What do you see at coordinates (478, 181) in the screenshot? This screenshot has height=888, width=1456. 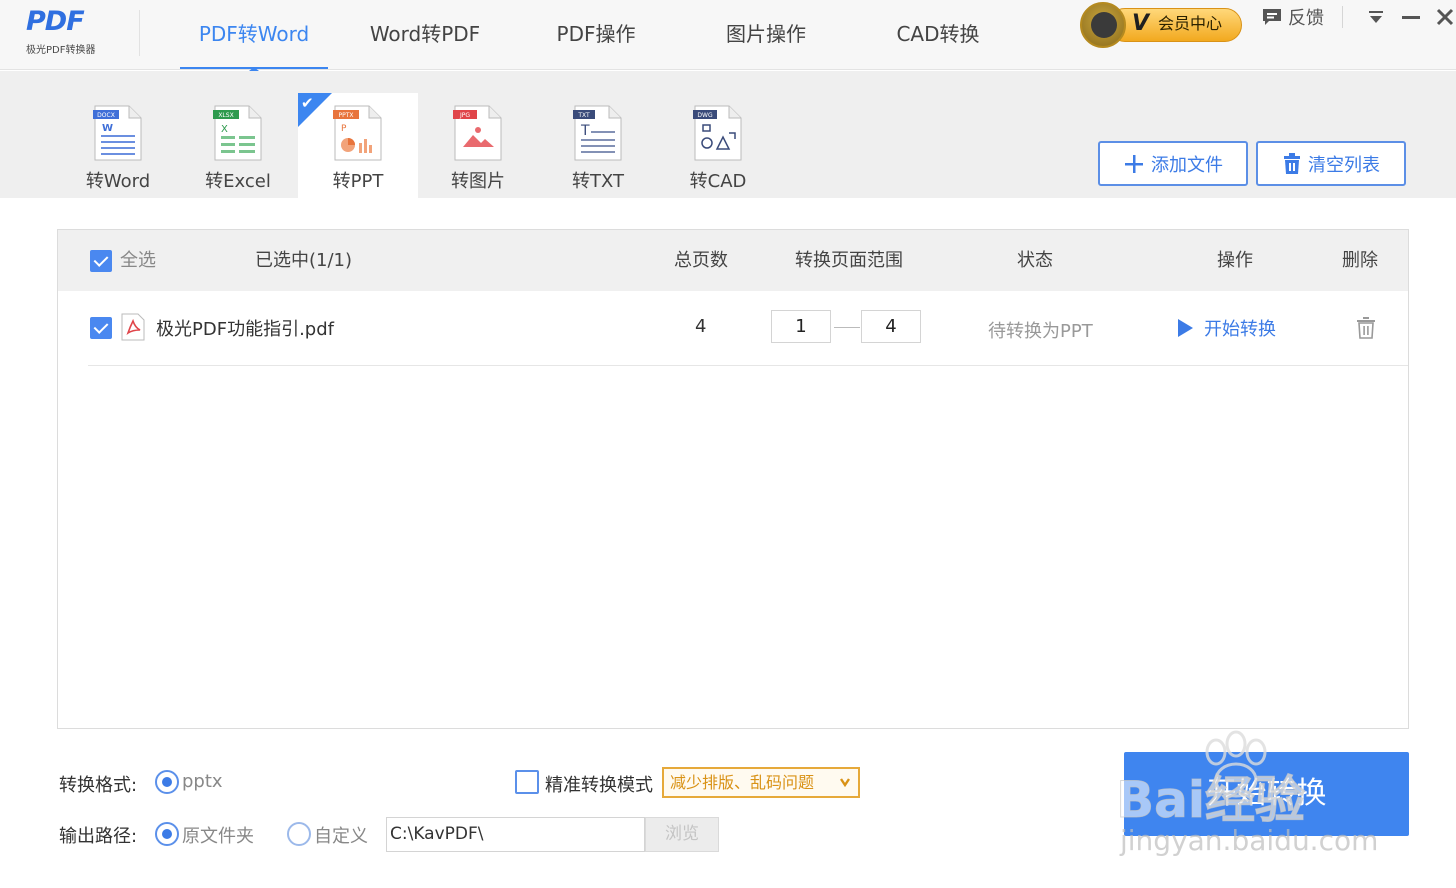 I see `tool-label: 转图片` at bounding box center [478, 181].